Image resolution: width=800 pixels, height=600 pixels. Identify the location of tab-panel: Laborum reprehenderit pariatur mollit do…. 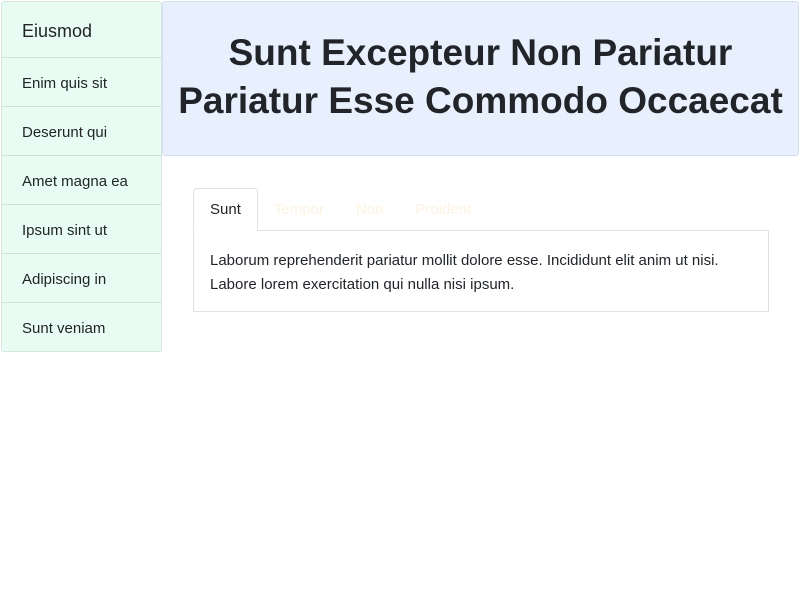
(481, 271).